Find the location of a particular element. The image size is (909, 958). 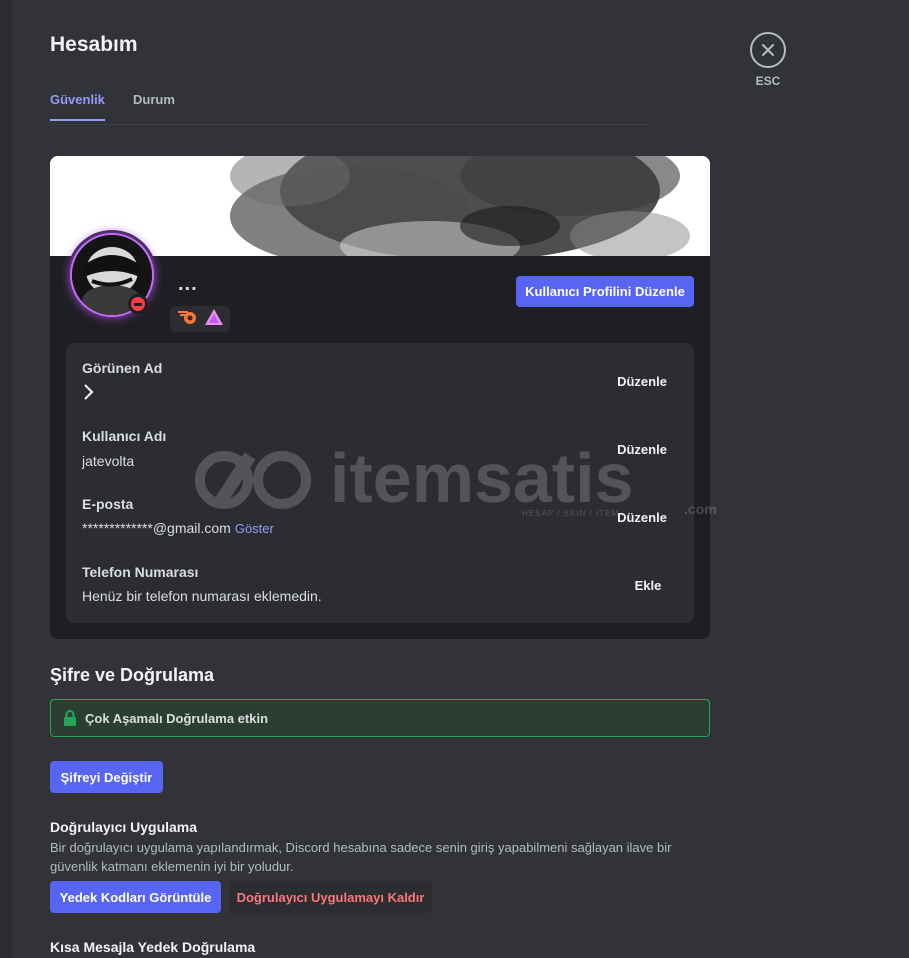

edit-display-name-button: Düzenle is located at coordinates (642, 381).